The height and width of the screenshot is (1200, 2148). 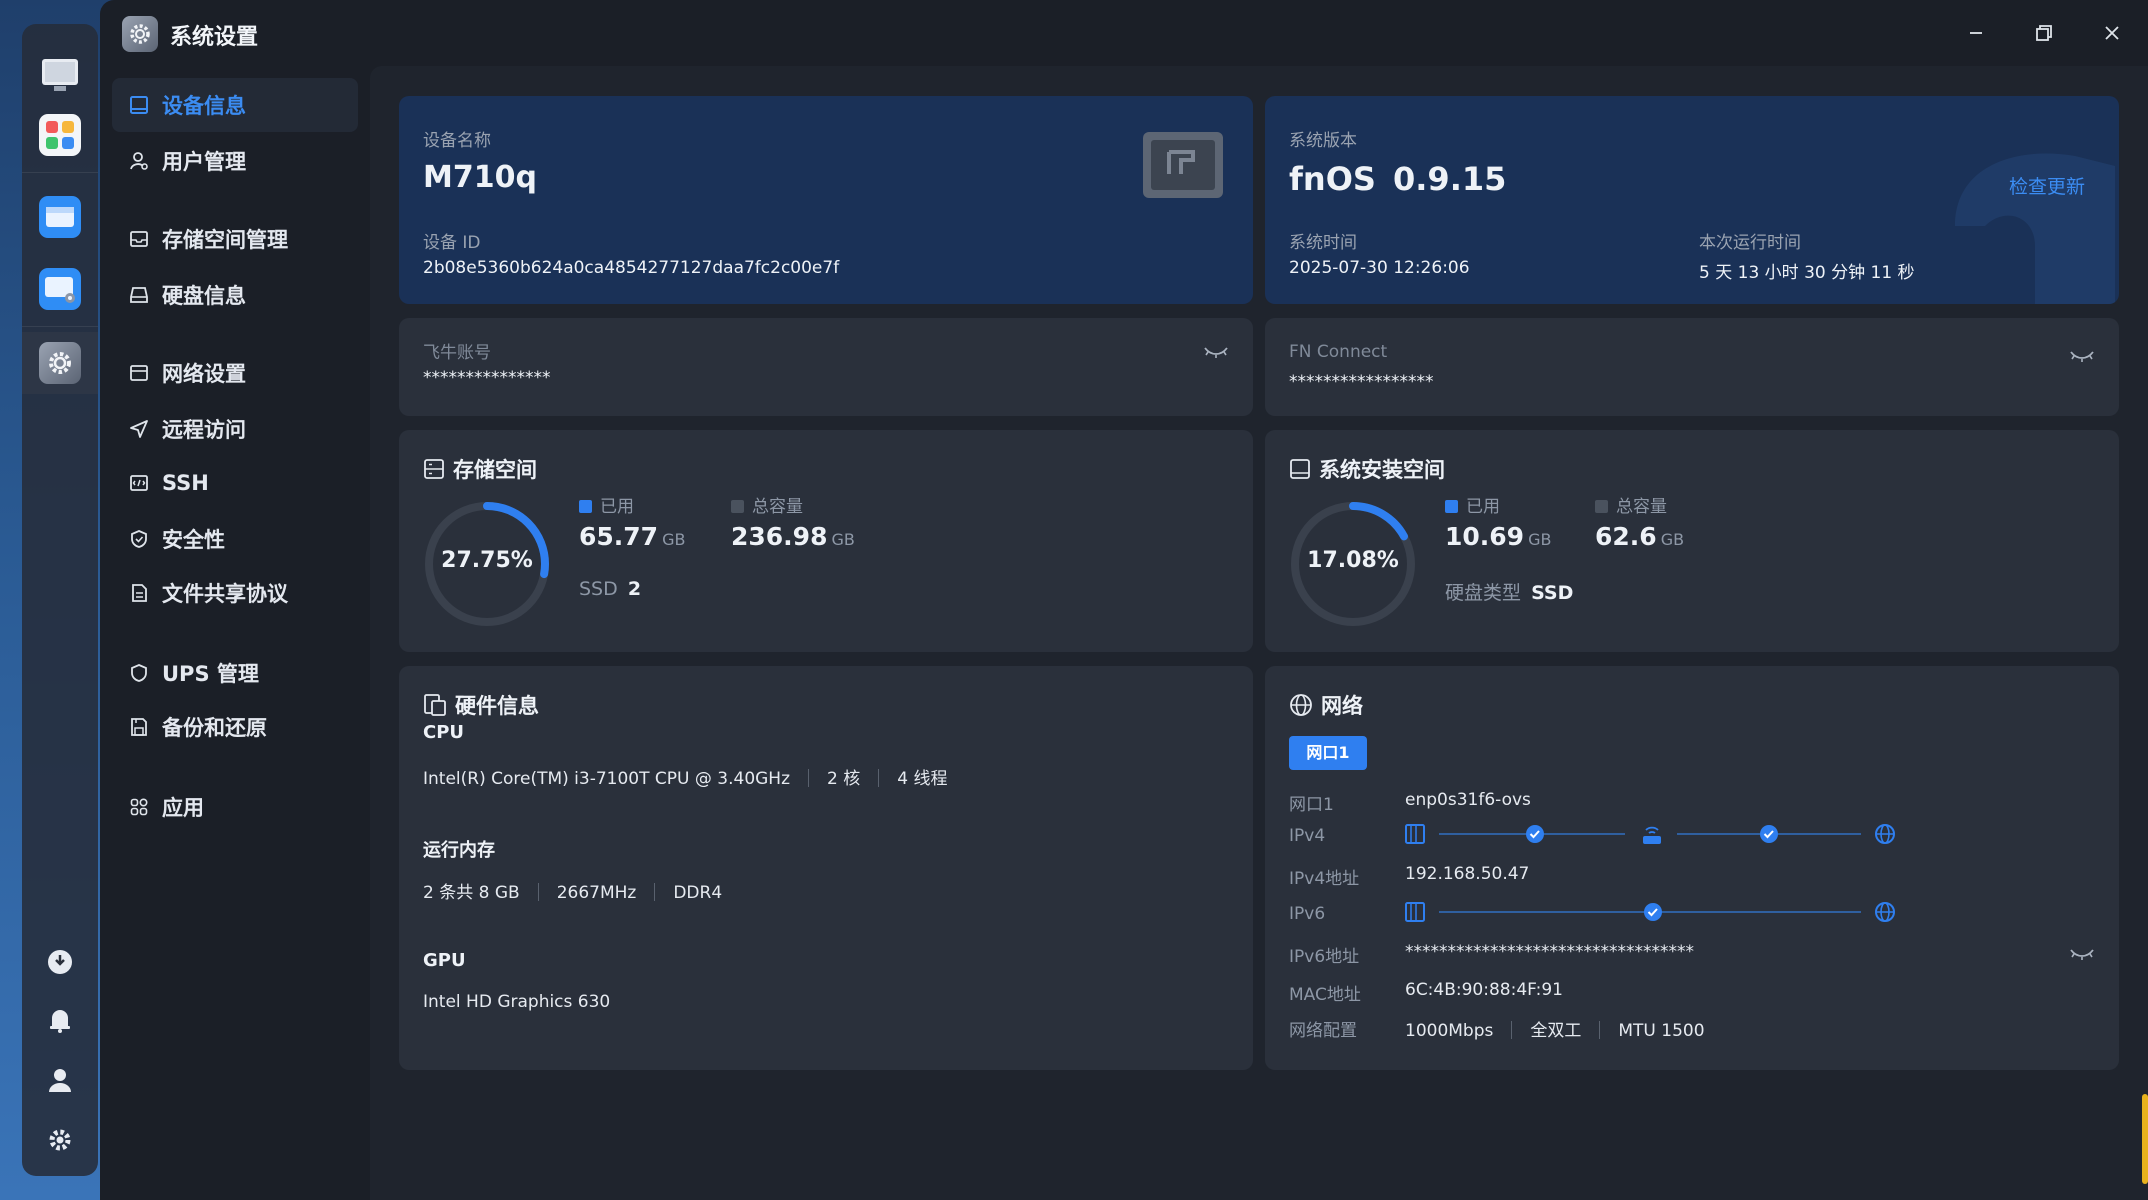 I want to click on system-time: 2025-07-30 12:26:06, so click(x=1379, y=268).